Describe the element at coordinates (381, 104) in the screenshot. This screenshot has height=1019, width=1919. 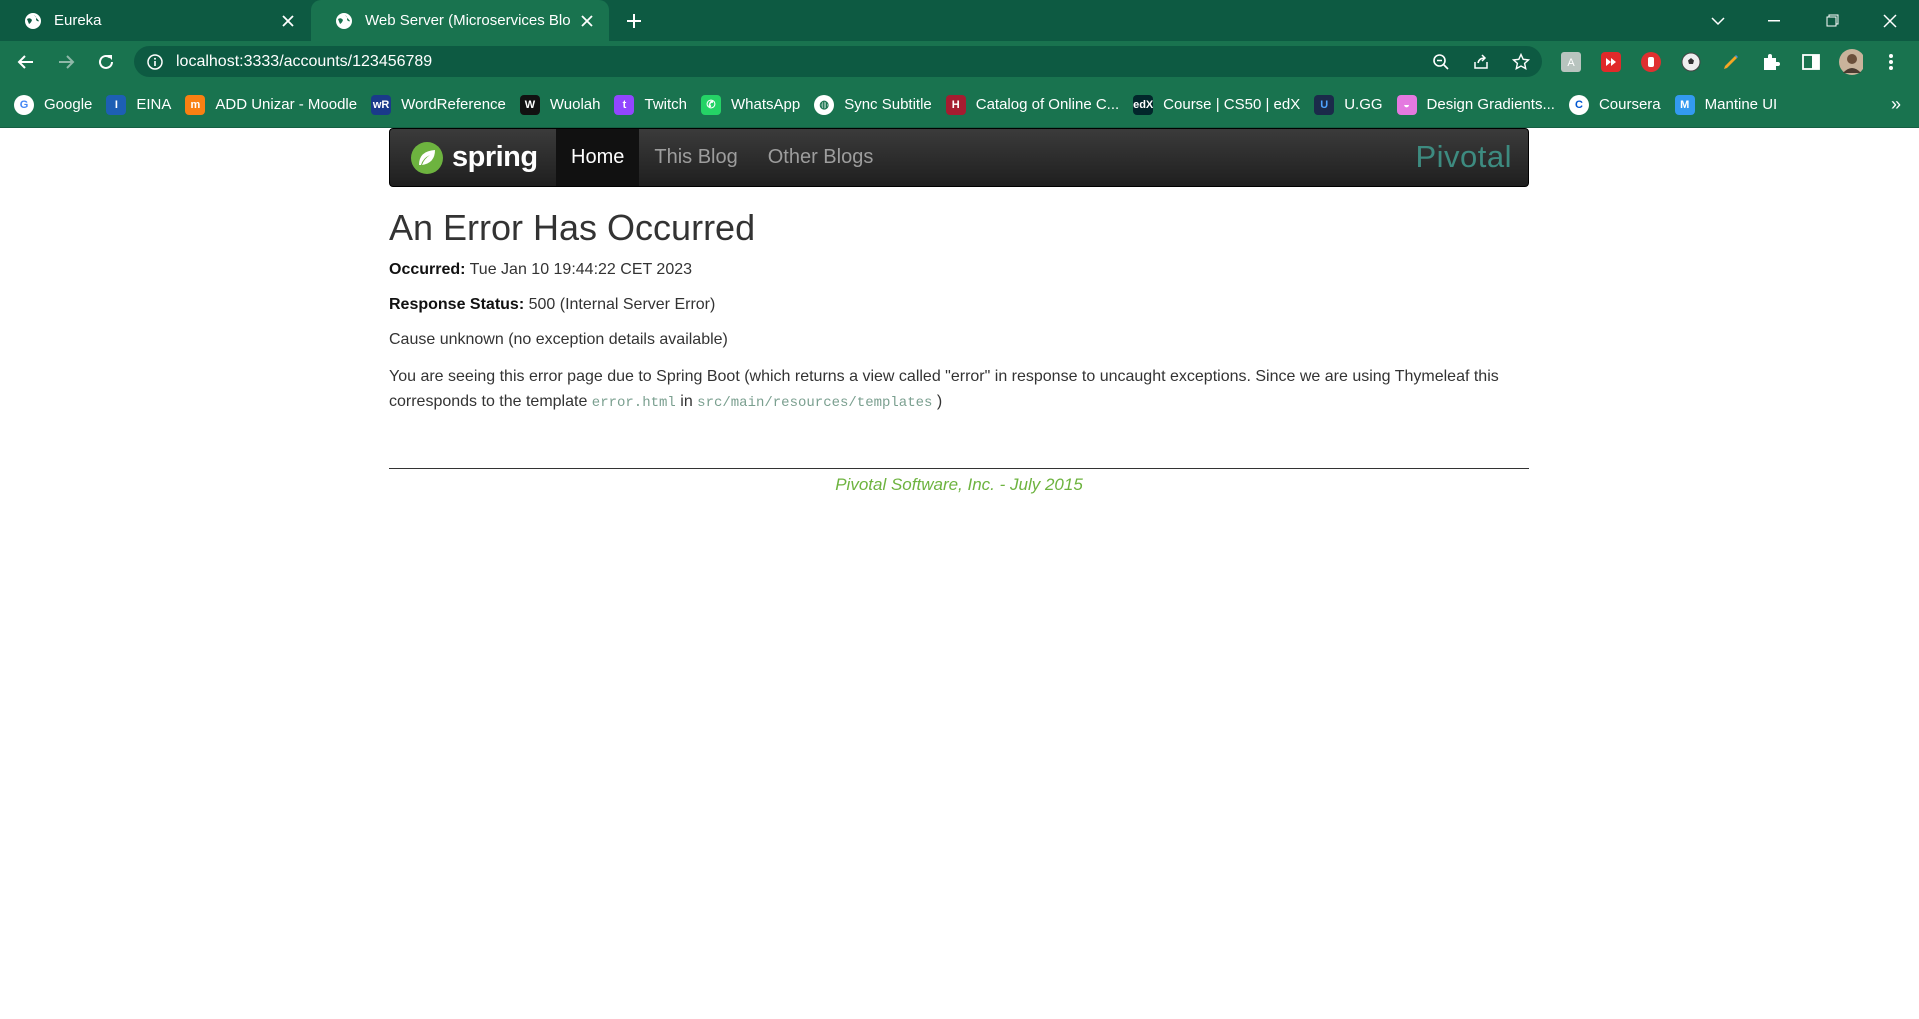
I see `wordreference-icon: wR` at that location.